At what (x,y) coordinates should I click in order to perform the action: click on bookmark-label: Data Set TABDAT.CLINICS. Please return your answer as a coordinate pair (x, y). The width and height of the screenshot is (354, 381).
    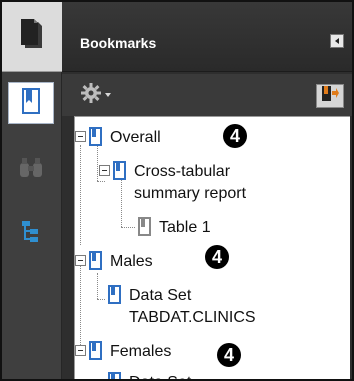
    Looking at the image, I should click on (192, 306).